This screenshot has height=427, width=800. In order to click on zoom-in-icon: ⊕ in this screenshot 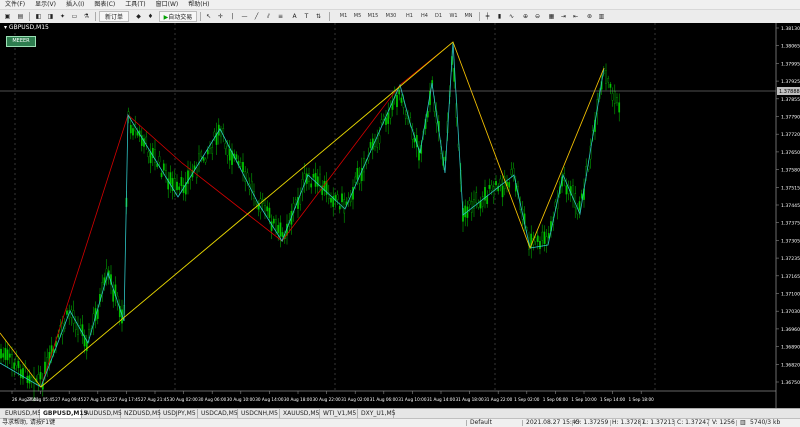, I will do `click(525, 16)`.